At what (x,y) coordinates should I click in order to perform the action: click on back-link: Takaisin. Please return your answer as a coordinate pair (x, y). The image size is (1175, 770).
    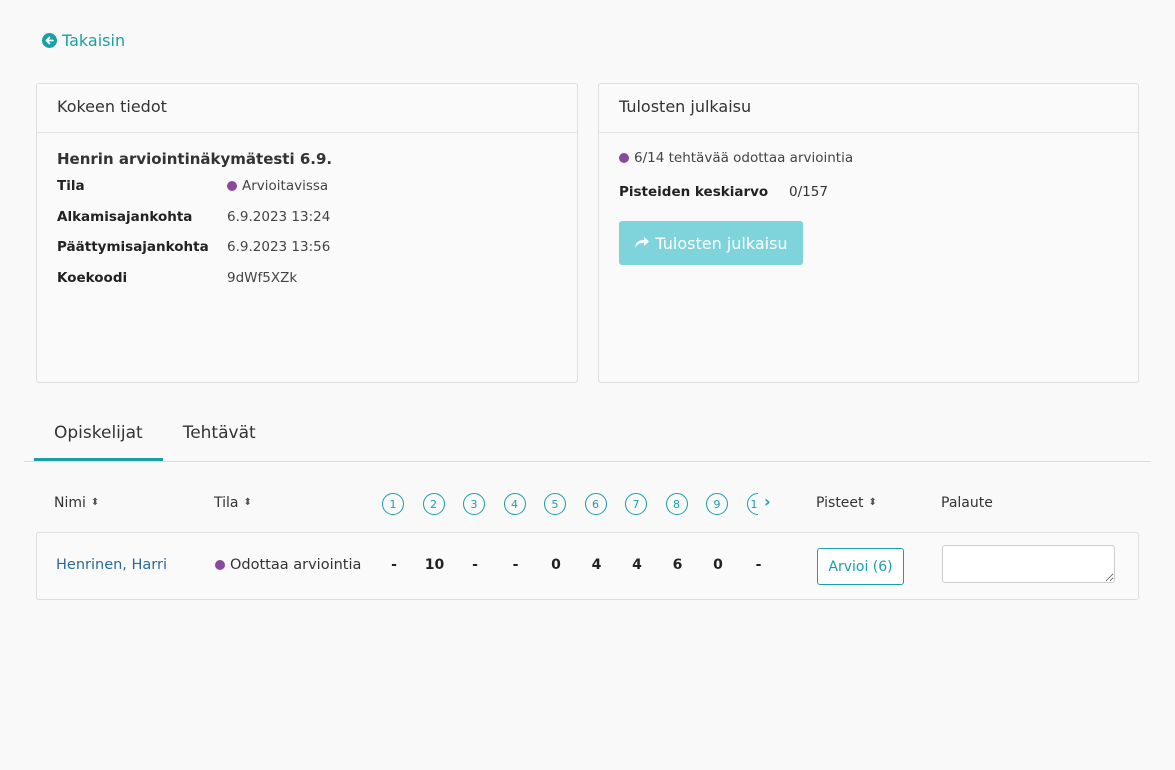
    Looking at the image, I should click on (83, 40).